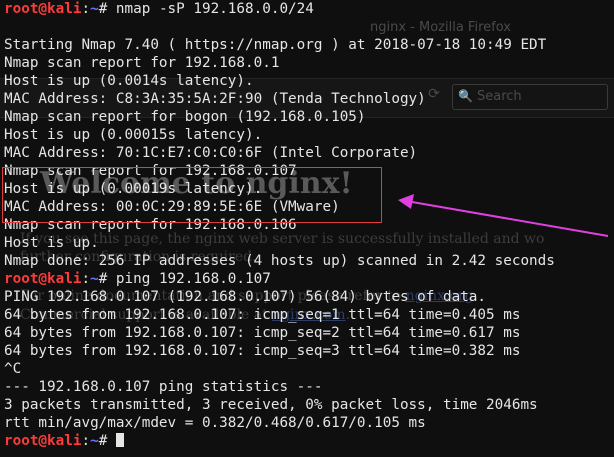 This screenshot has width=614, height=457. What do you see at coordinates (503, 215) in the screenshot?
I see `annotation-arrow-icon` at bounding box center [503, 215].